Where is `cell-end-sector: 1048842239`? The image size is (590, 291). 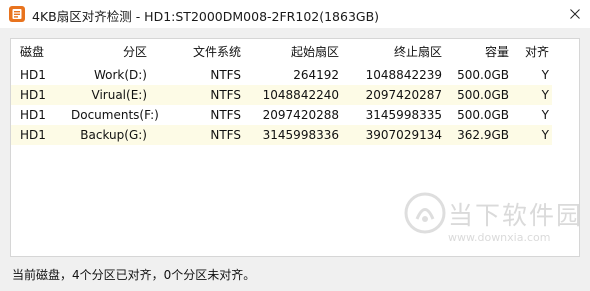 cell-end-sector: 1048842239 is located at coordinates (403, 75).